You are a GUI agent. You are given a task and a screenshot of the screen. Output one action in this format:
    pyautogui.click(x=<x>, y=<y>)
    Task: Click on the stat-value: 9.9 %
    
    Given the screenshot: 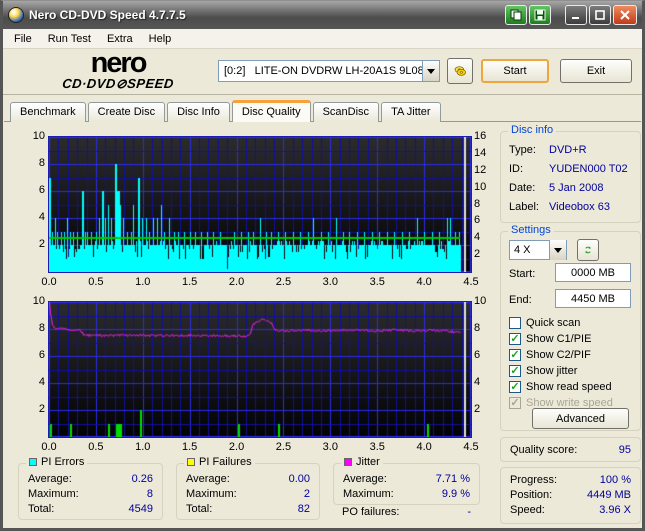 What is the action you would take?
    pyautogui.click(x=455, y=494)
    